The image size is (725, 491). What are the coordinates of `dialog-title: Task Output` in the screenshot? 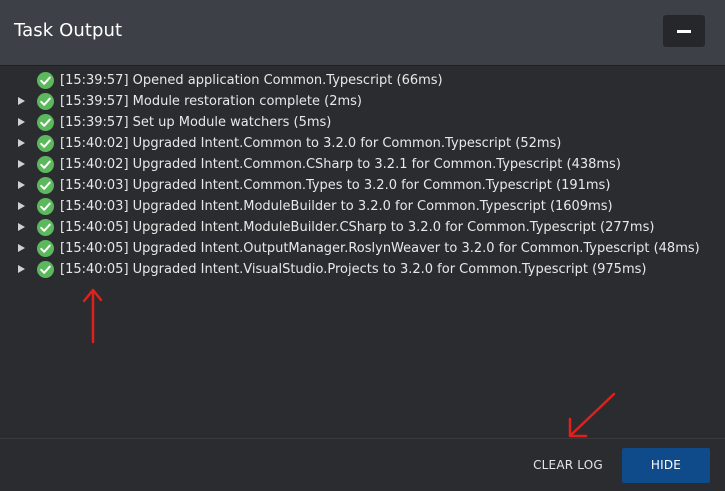 It's located at (68, 30).